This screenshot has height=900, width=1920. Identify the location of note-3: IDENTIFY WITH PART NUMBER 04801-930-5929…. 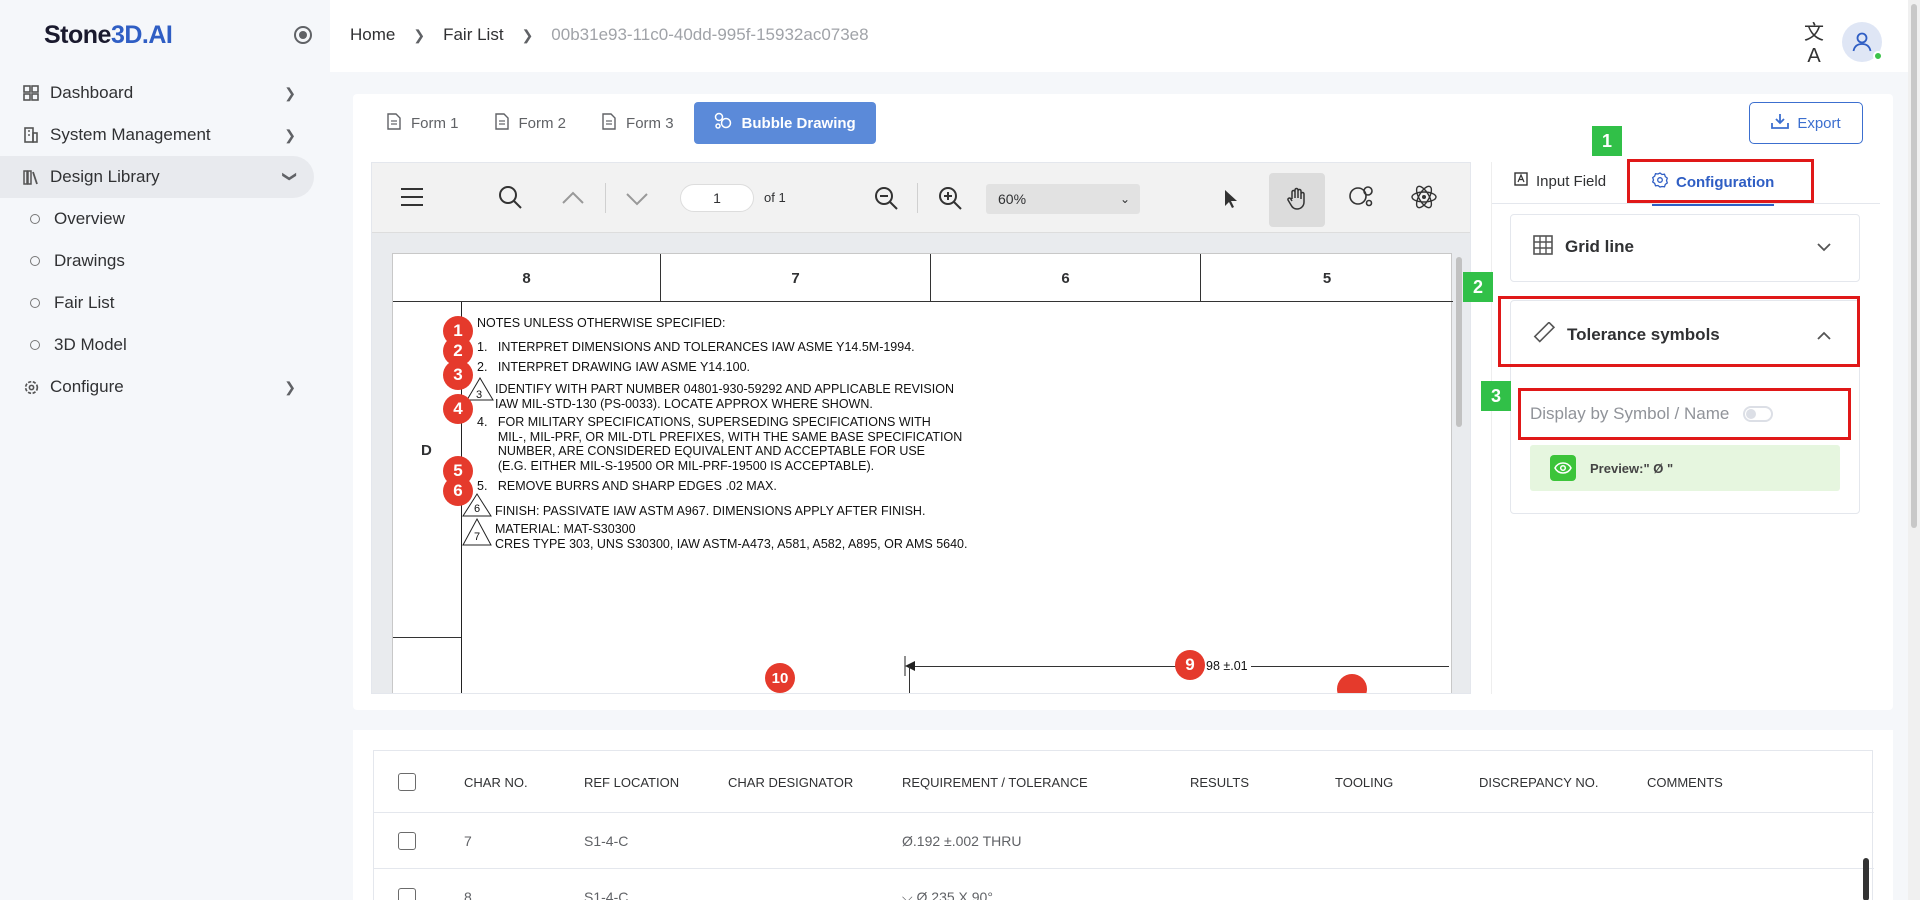
(724, 396).